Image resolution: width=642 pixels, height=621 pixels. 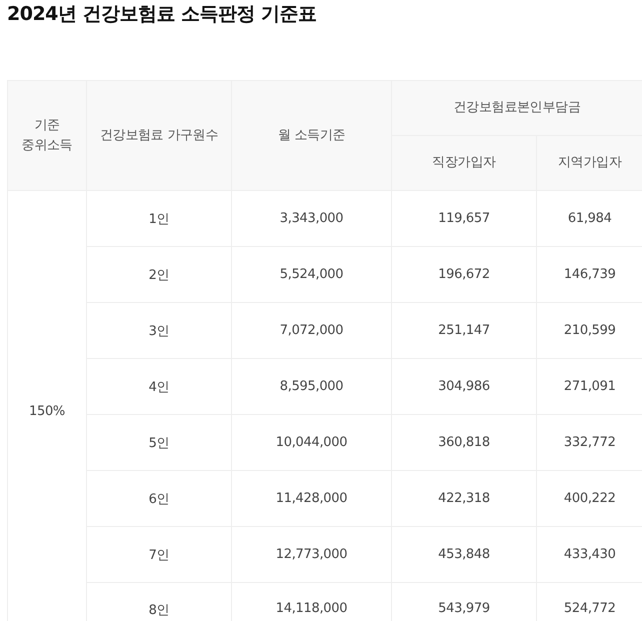 What do you see at coordinates (464, 163) in the screenshot?
I see `column-header: 직장가입자` at bounding box center [464, 163].